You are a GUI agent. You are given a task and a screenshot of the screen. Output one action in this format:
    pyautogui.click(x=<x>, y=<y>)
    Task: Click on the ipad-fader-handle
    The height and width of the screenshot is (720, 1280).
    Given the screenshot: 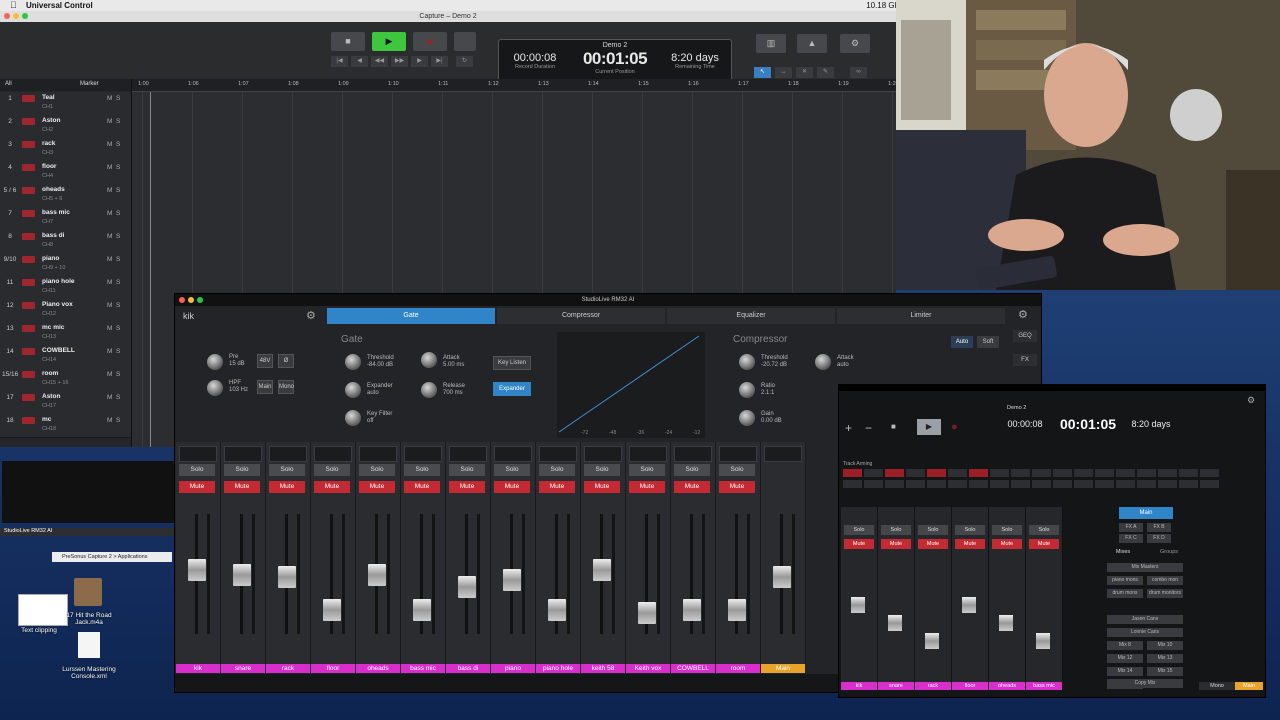 What is the action you would take?
    pyautogui.click(x=1043, y=641)
    